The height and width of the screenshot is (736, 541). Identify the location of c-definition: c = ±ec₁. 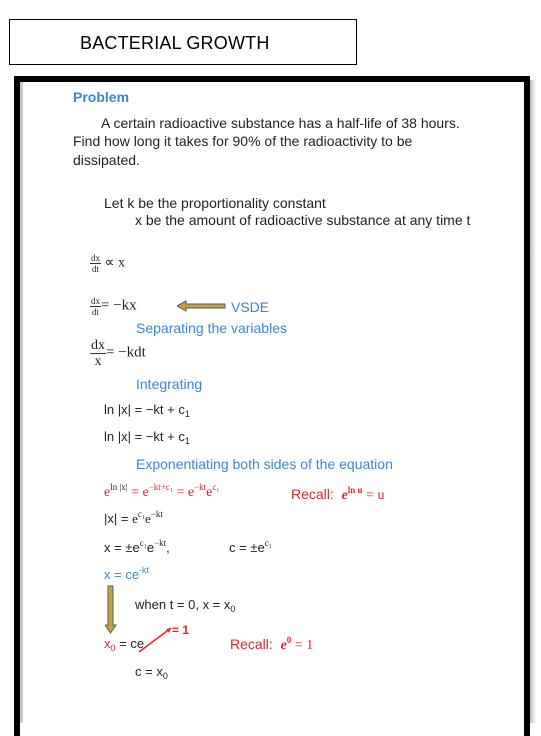
(250, 547).